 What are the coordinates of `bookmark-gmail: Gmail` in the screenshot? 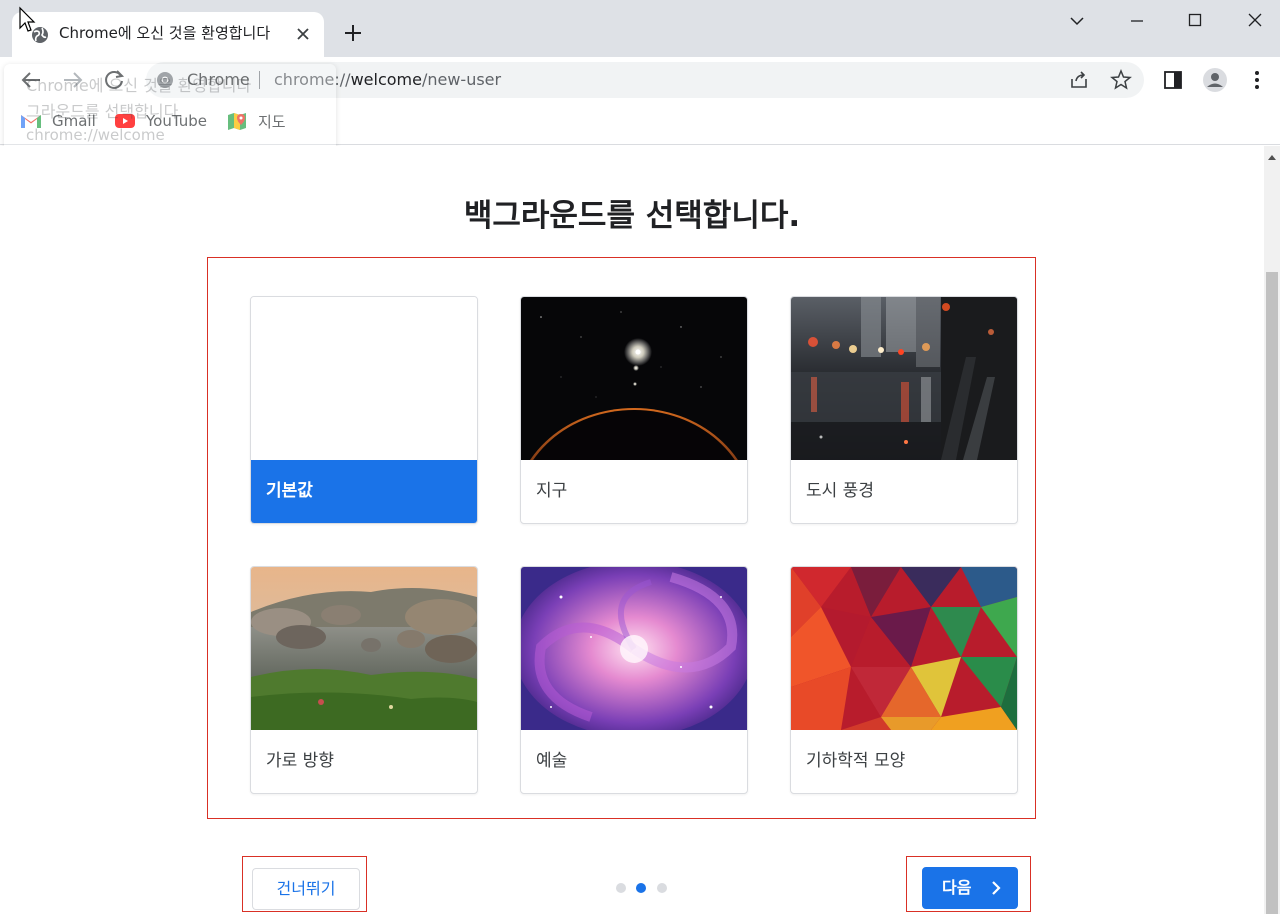 It's located at (58, 121).